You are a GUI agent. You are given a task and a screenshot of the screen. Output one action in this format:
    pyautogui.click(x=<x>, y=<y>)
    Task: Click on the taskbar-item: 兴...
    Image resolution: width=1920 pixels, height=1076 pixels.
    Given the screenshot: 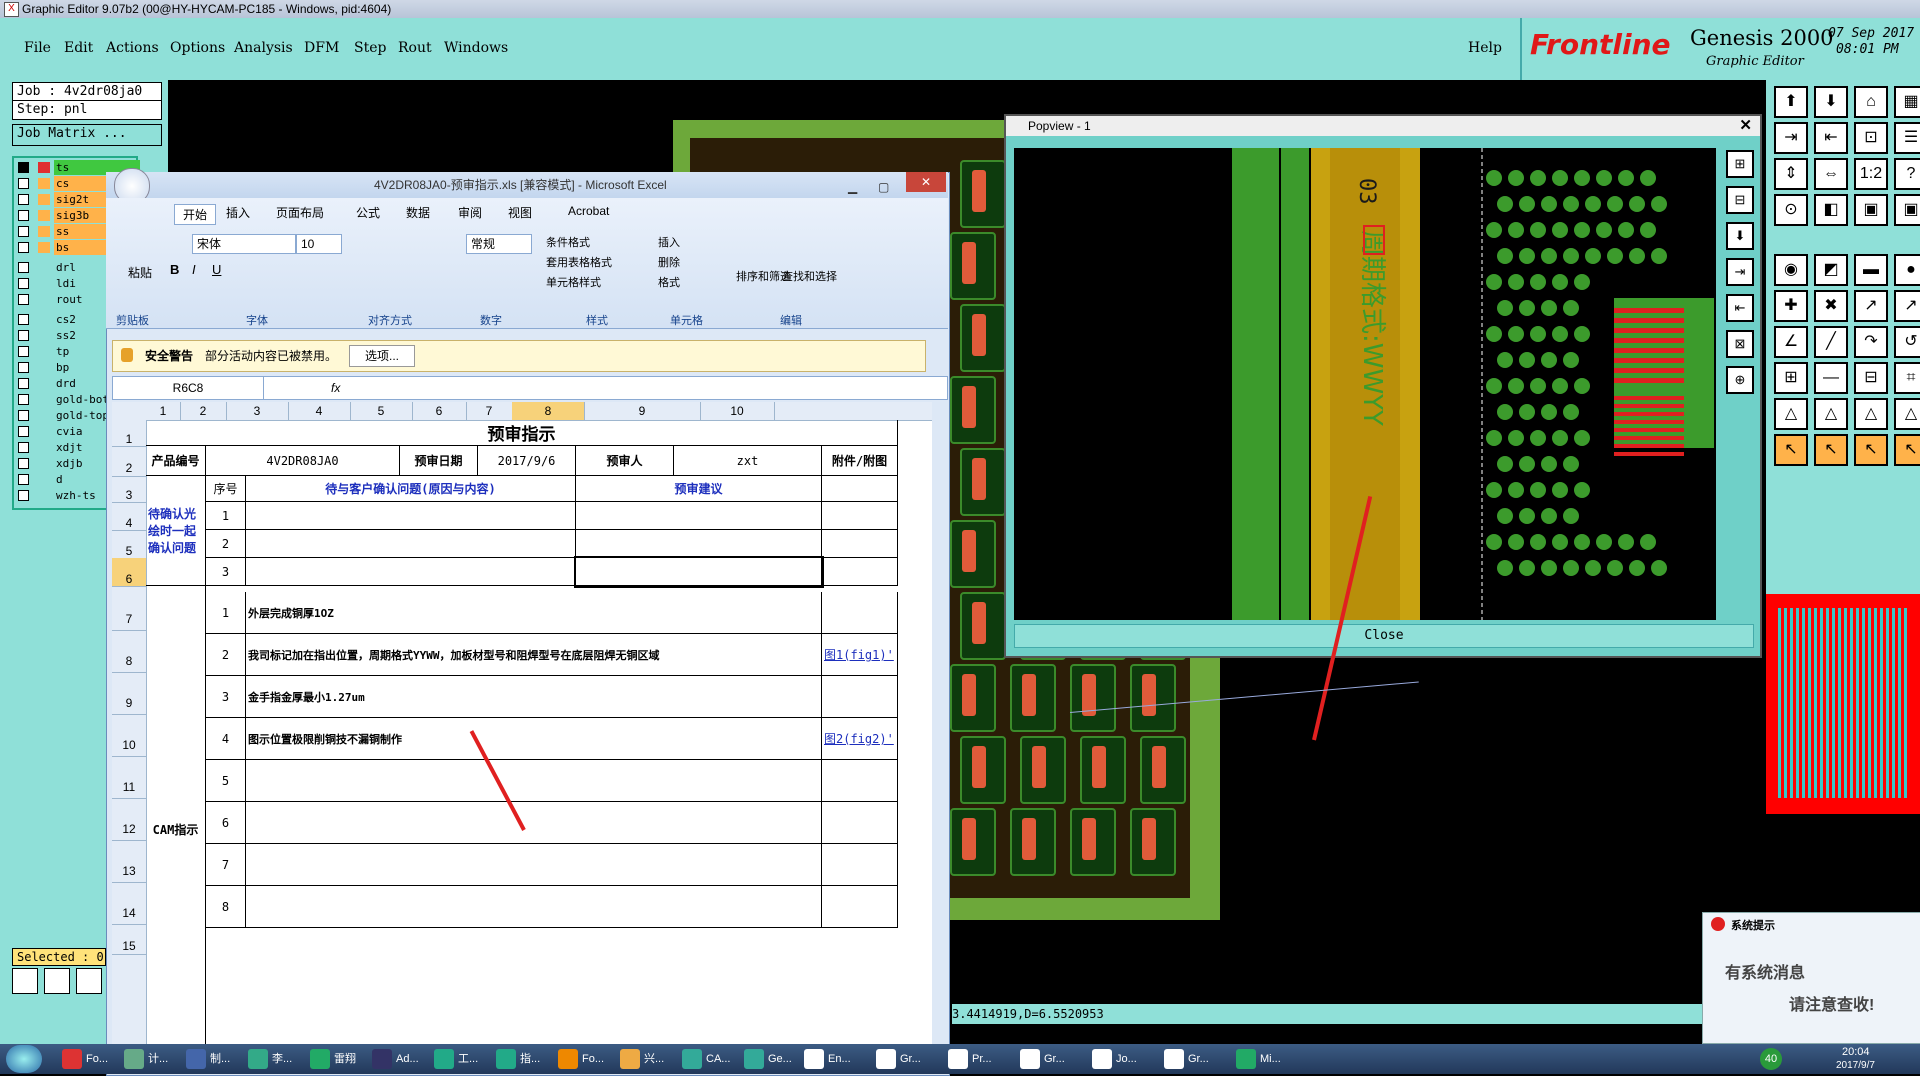 What is the action you would take?
    pyautogui.click(x=653, y=1059)
    